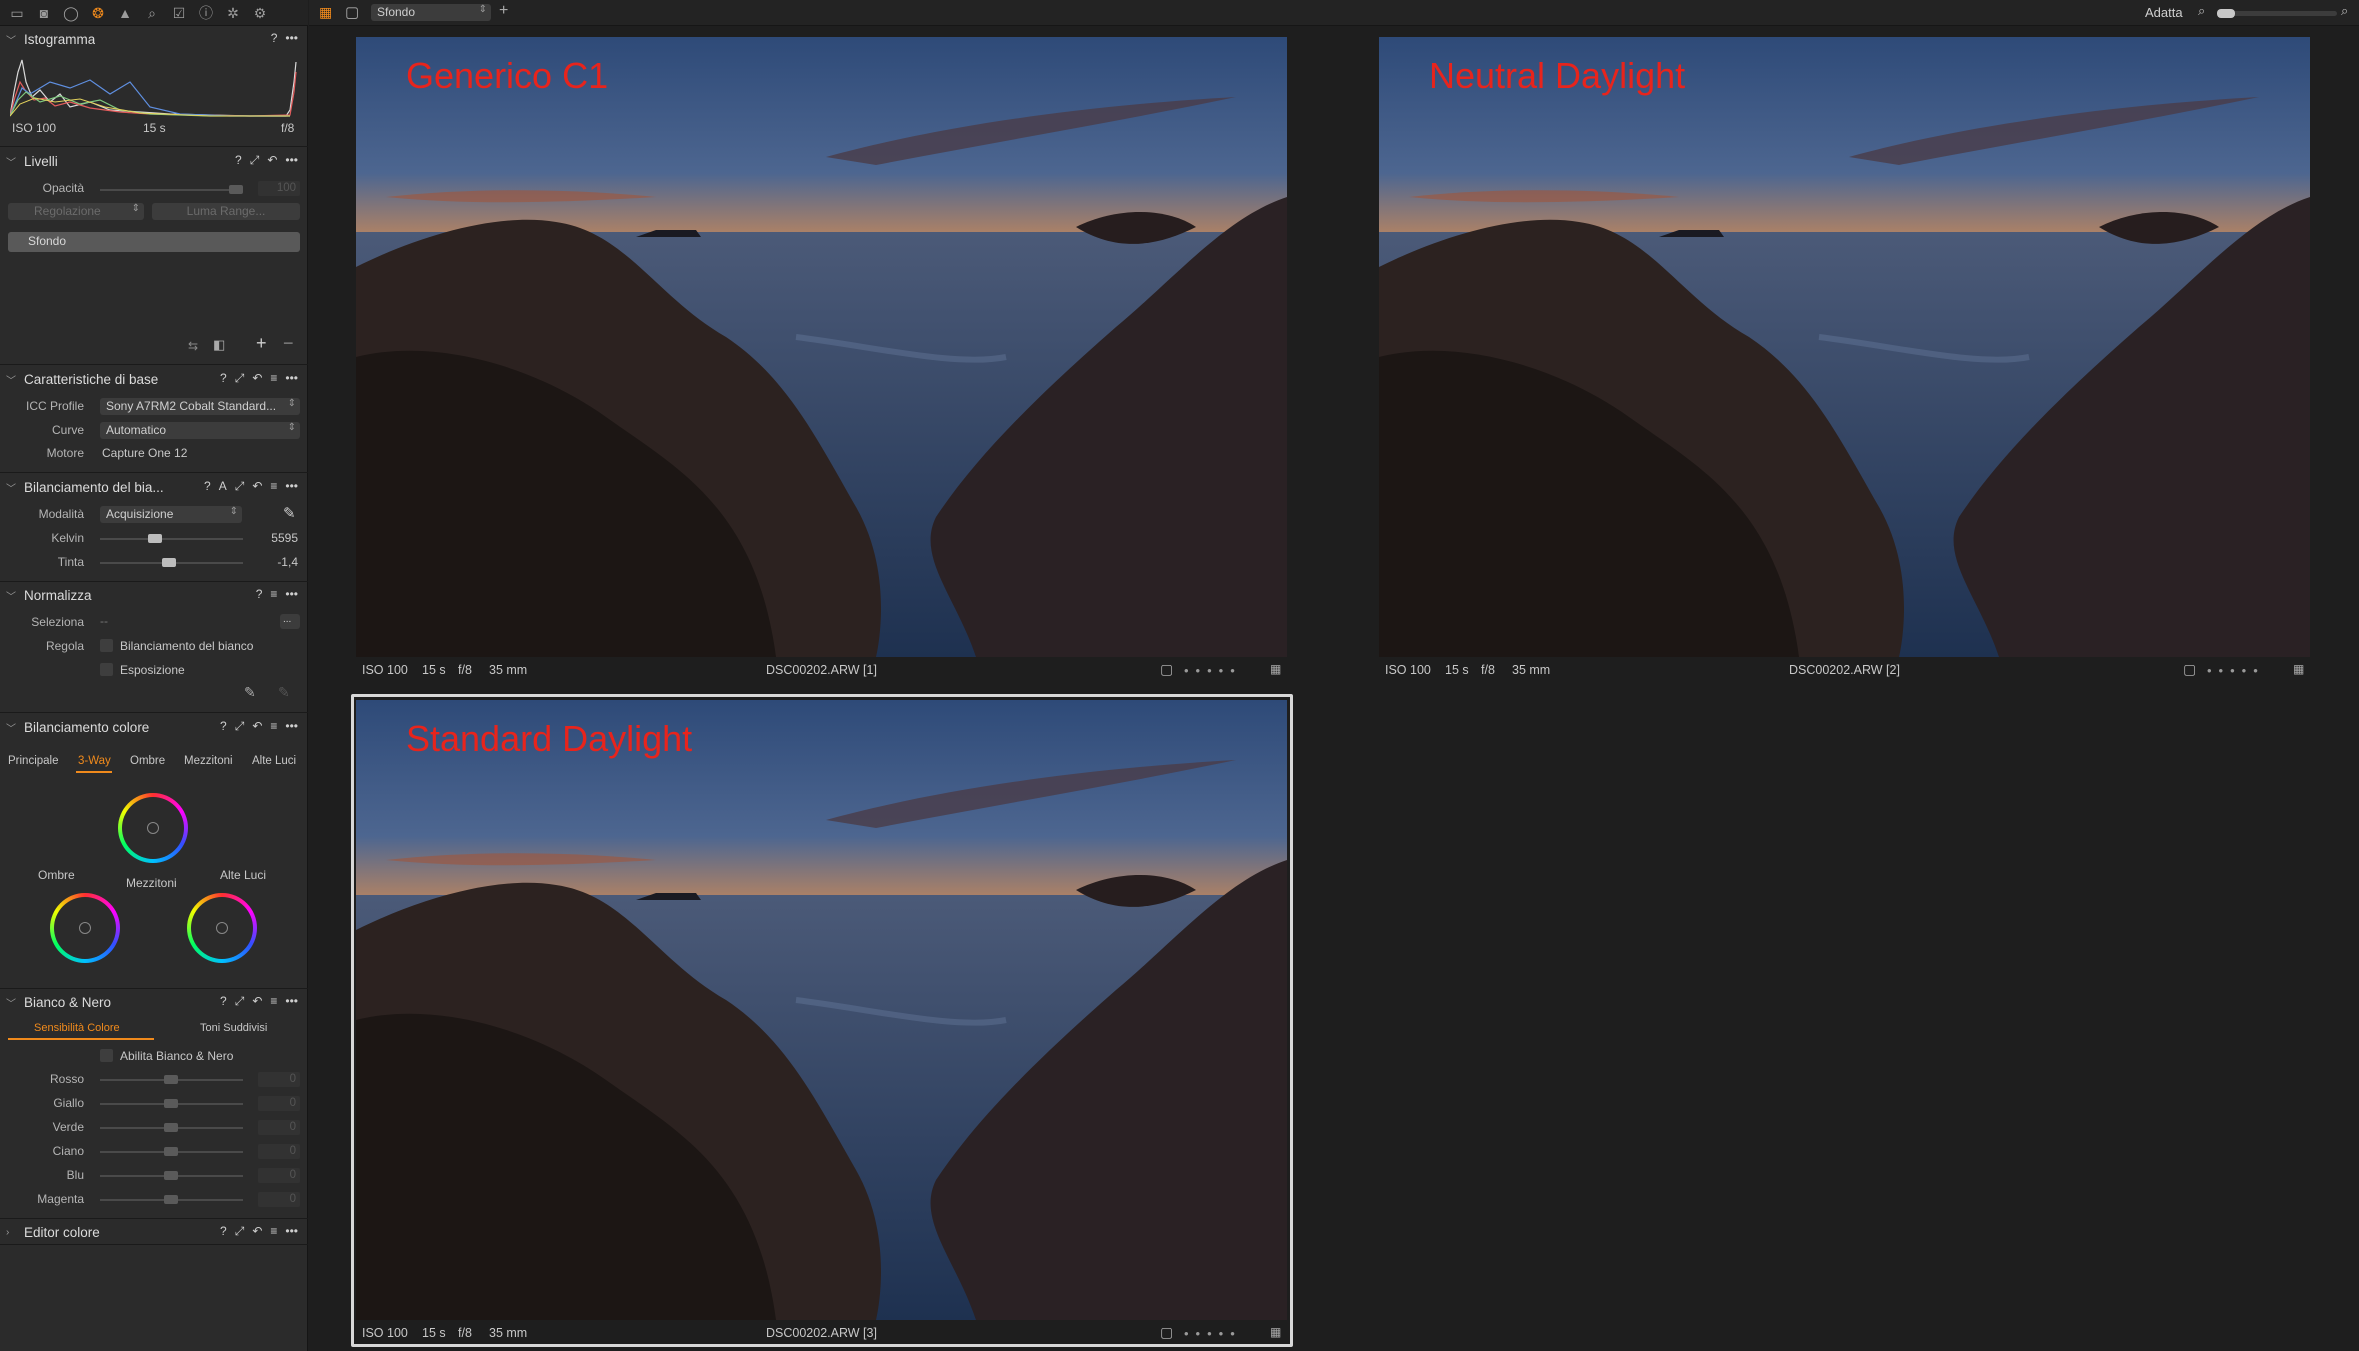 The image size is (2359, 1351). I want to click on exposure-checkbox, so click(106, 669).